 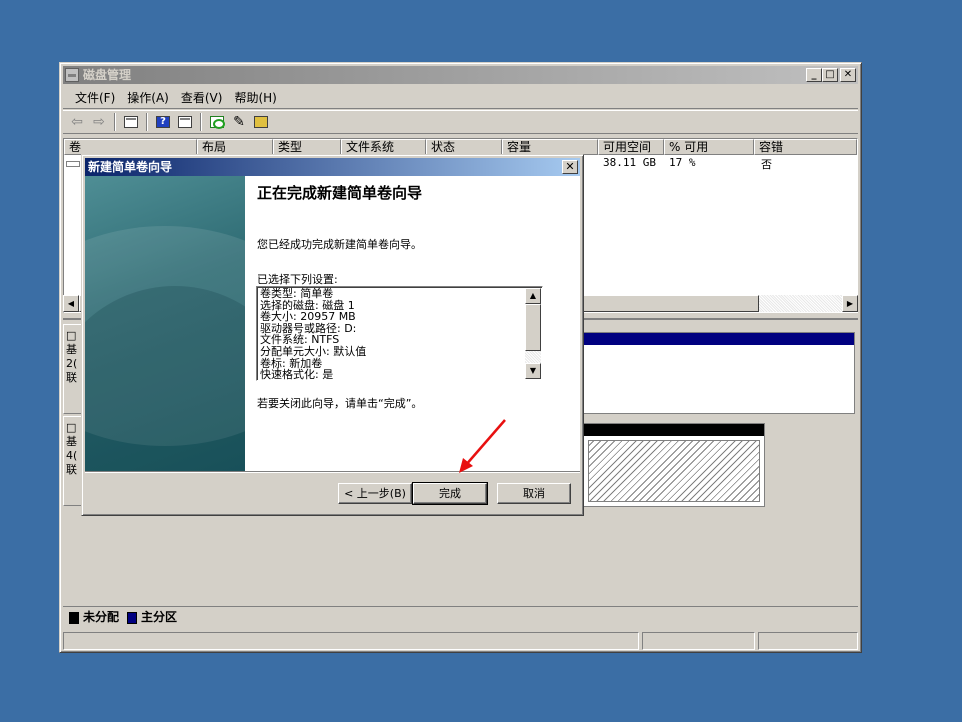 I want to click on volume-drive-icon, so click(x=73, y=164).